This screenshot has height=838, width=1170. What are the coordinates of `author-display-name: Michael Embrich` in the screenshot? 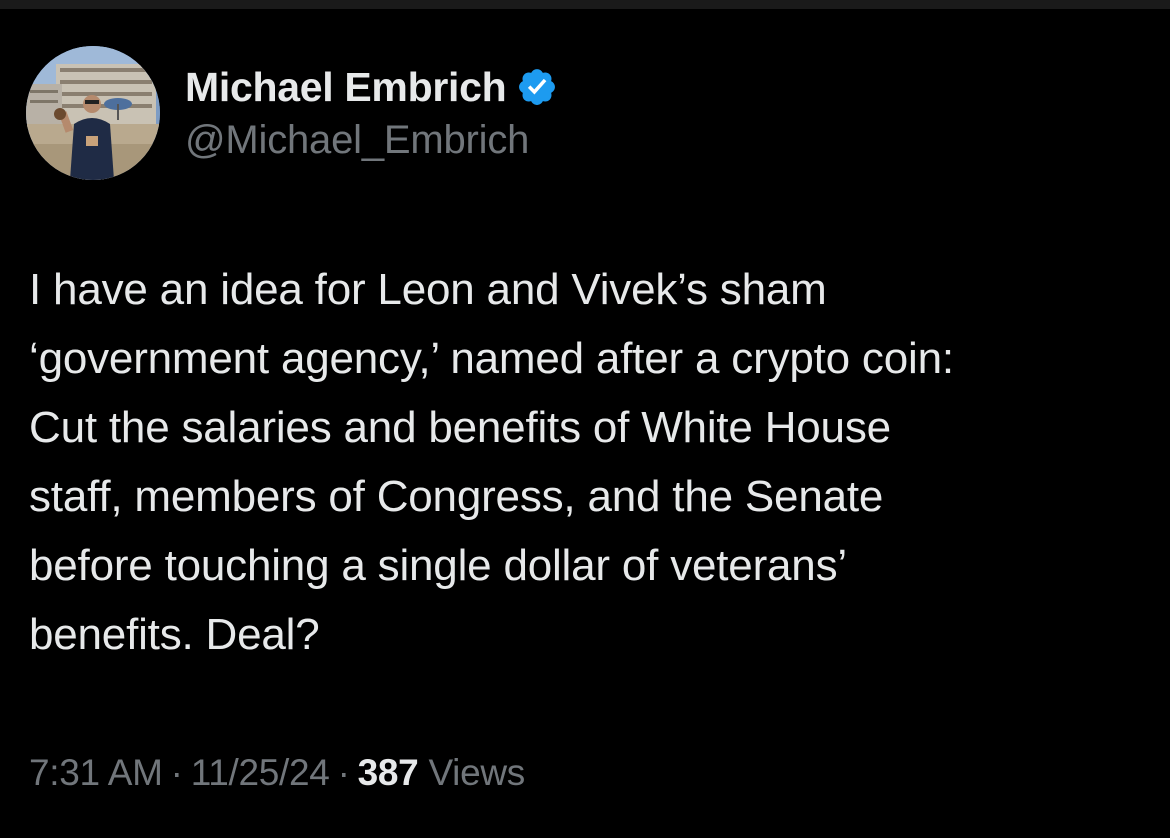 It's located at (346, 87).